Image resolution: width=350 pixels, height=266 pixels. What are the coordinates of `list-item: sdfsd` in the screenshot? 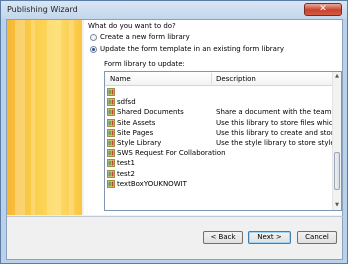 It's located at (219, 102).